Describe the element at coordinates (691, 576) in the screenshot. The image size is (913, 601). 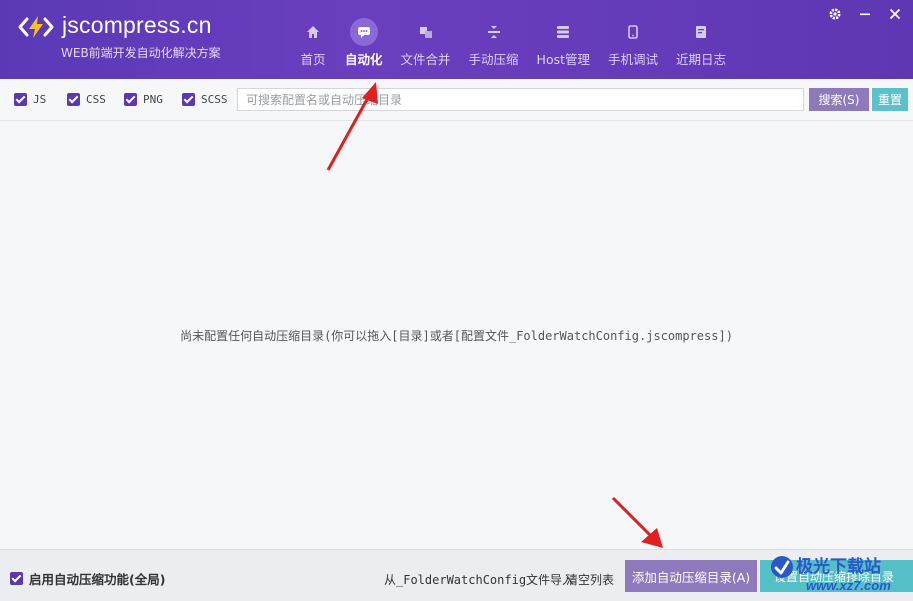
I see `add-watch-folder-button: 添加自动压缩目录(A)` at that location.